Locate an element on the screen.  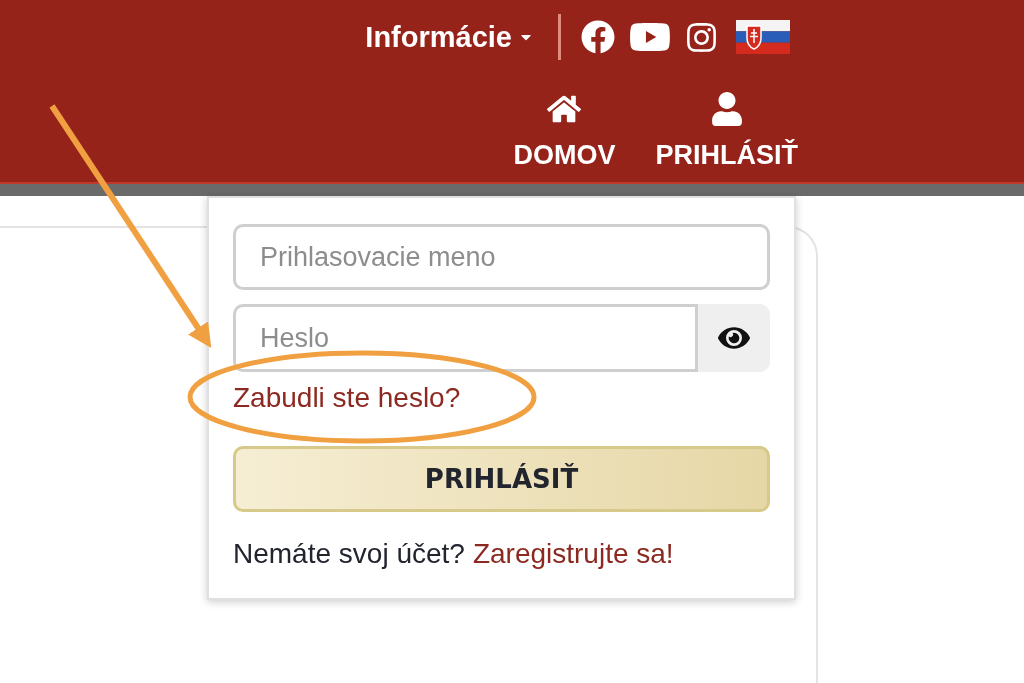
show-password-button is located at coordinates (734, 338).